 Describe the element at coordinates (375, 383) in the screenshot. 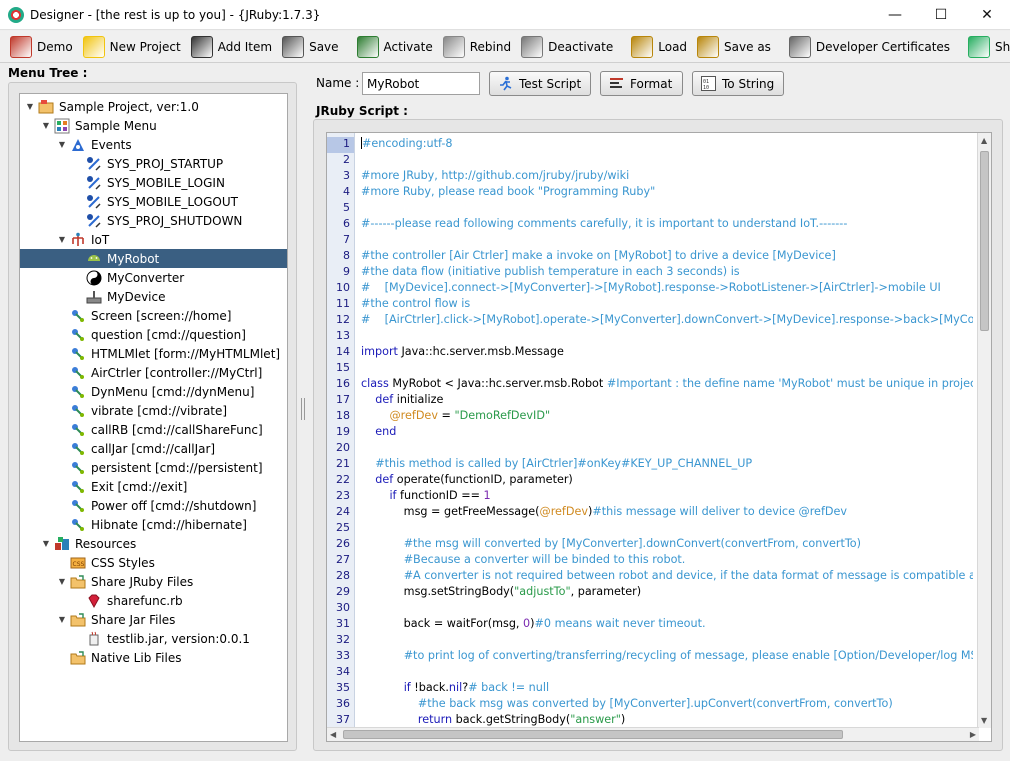

I see `code-token: class` at that location.